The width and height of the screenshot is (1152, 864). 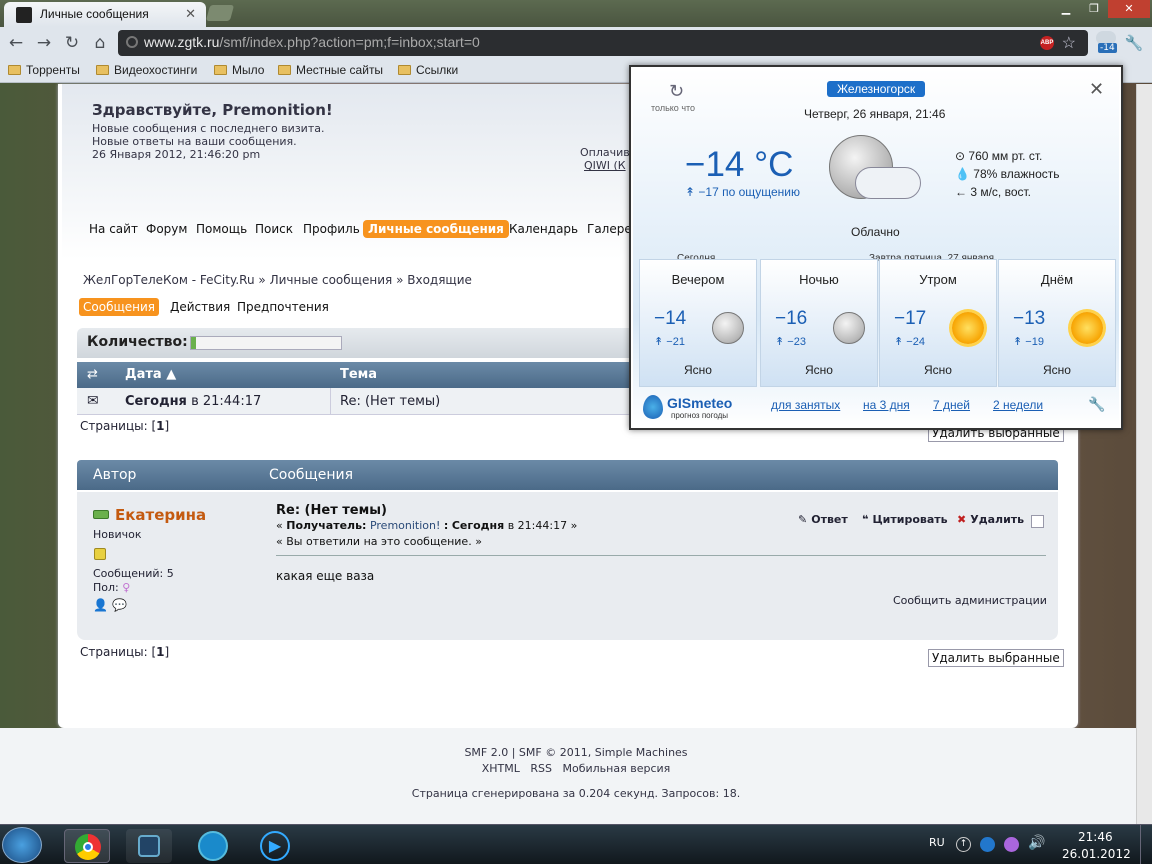 I want to click on weather-extension-icon: -14, so click(x=1106, y=43).